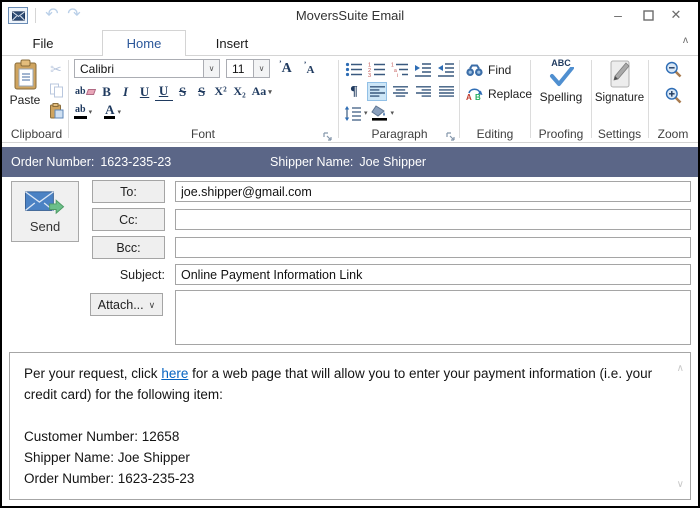 Image resolution: width=700 pixels, height=508 pixels. I want to click on grow-font-letter: A, so click(286, 68).